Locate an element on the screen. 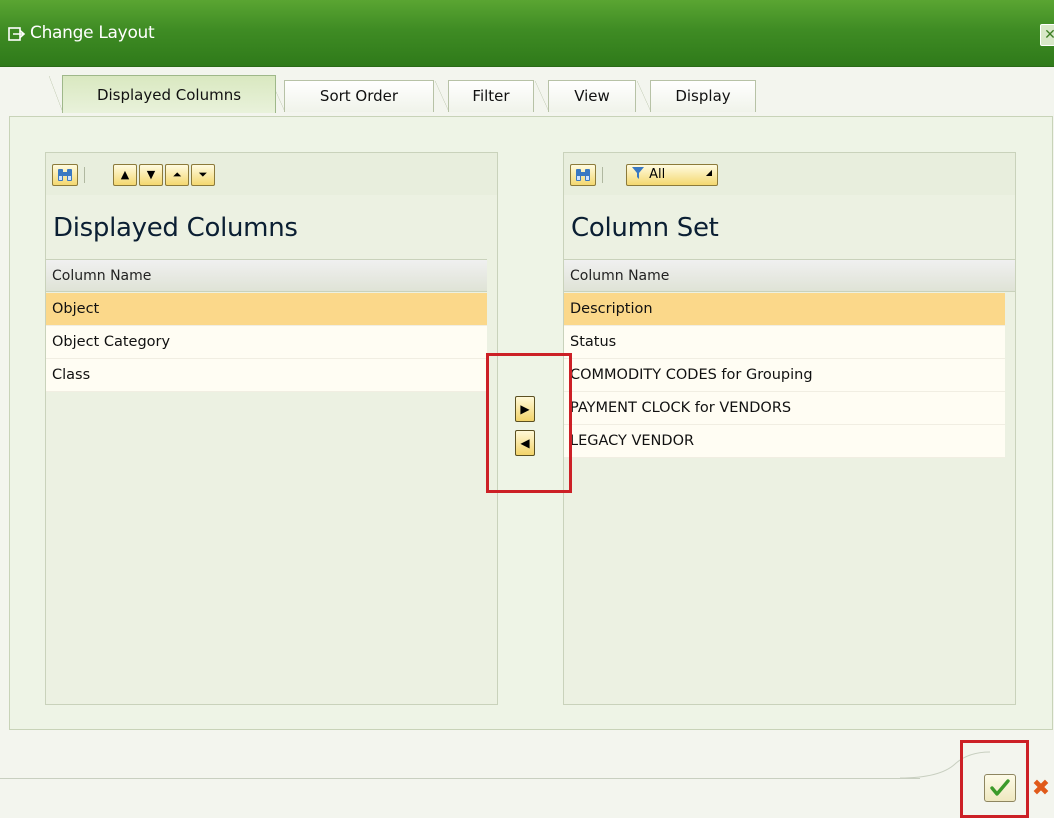 This screenshot has width=1054, height=818. dropdown-corner-icon: ◢ is located at coordinates (708, 172).